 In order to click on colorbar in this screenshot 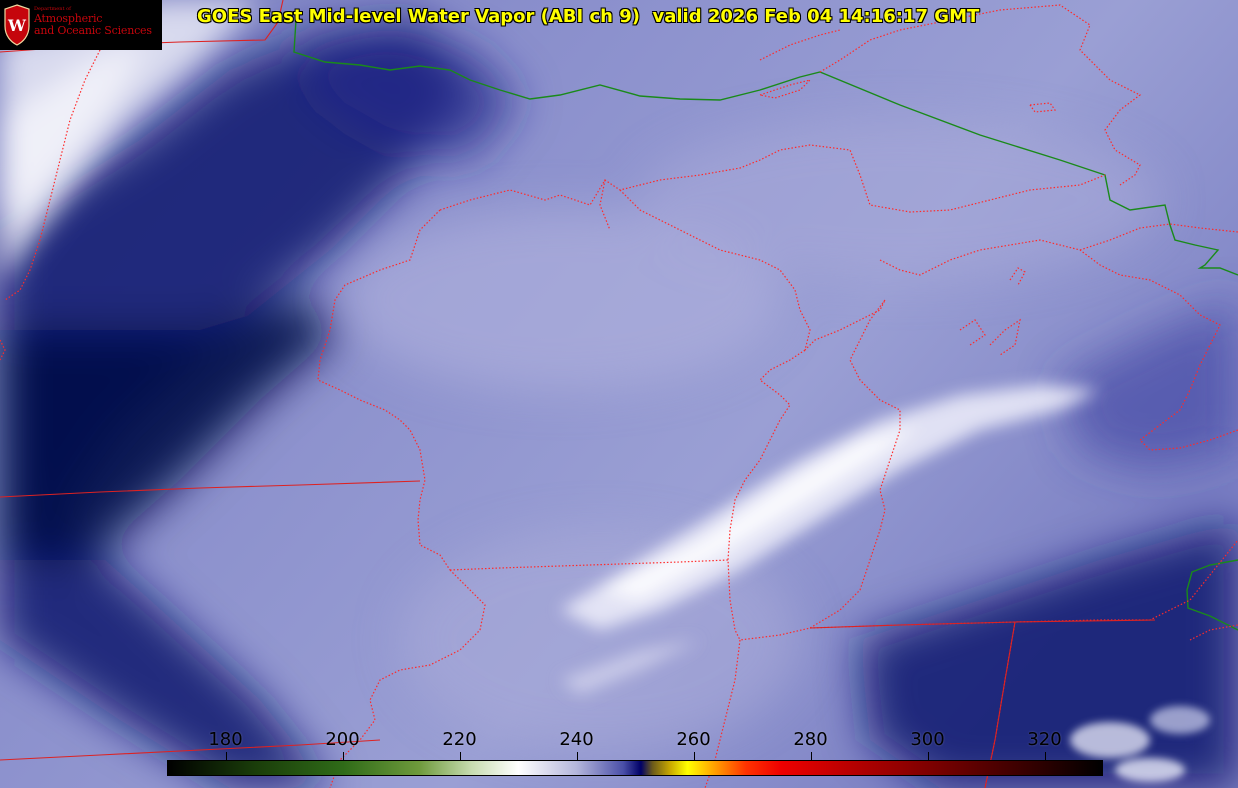, I will do `click(635, 768)`.